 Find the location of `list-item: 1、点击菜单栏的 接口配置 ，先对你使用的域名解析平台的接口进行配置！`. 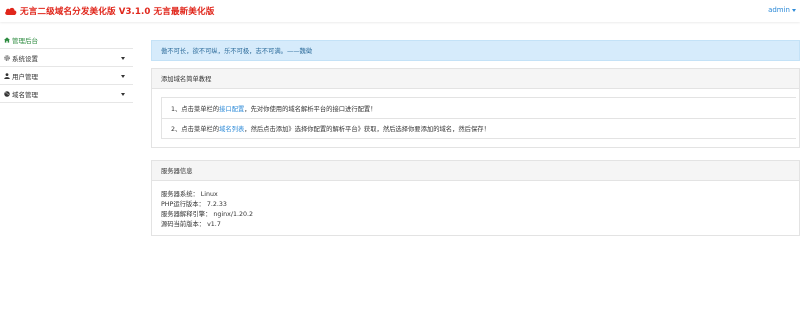

list-item: 1、点击菜单栏的 接口配置 ，先对你使用的域名解析平台的接口进行配置！ is located at coordinates (479, 108).